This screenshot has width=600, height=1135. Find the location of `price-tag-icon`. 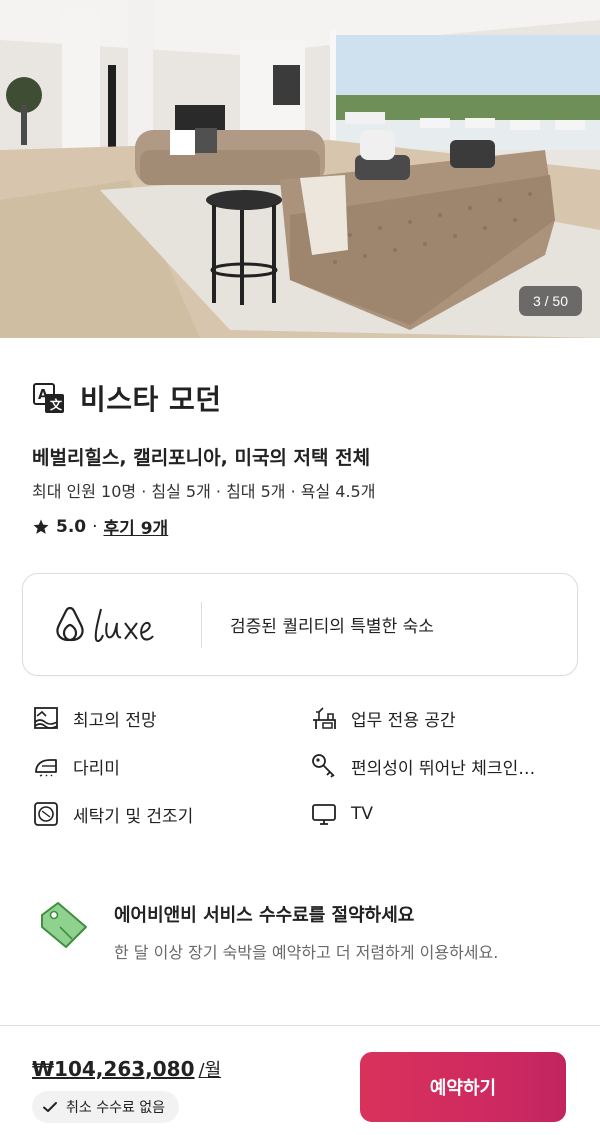

price-tag-icon is located at coordinates (64, 925).